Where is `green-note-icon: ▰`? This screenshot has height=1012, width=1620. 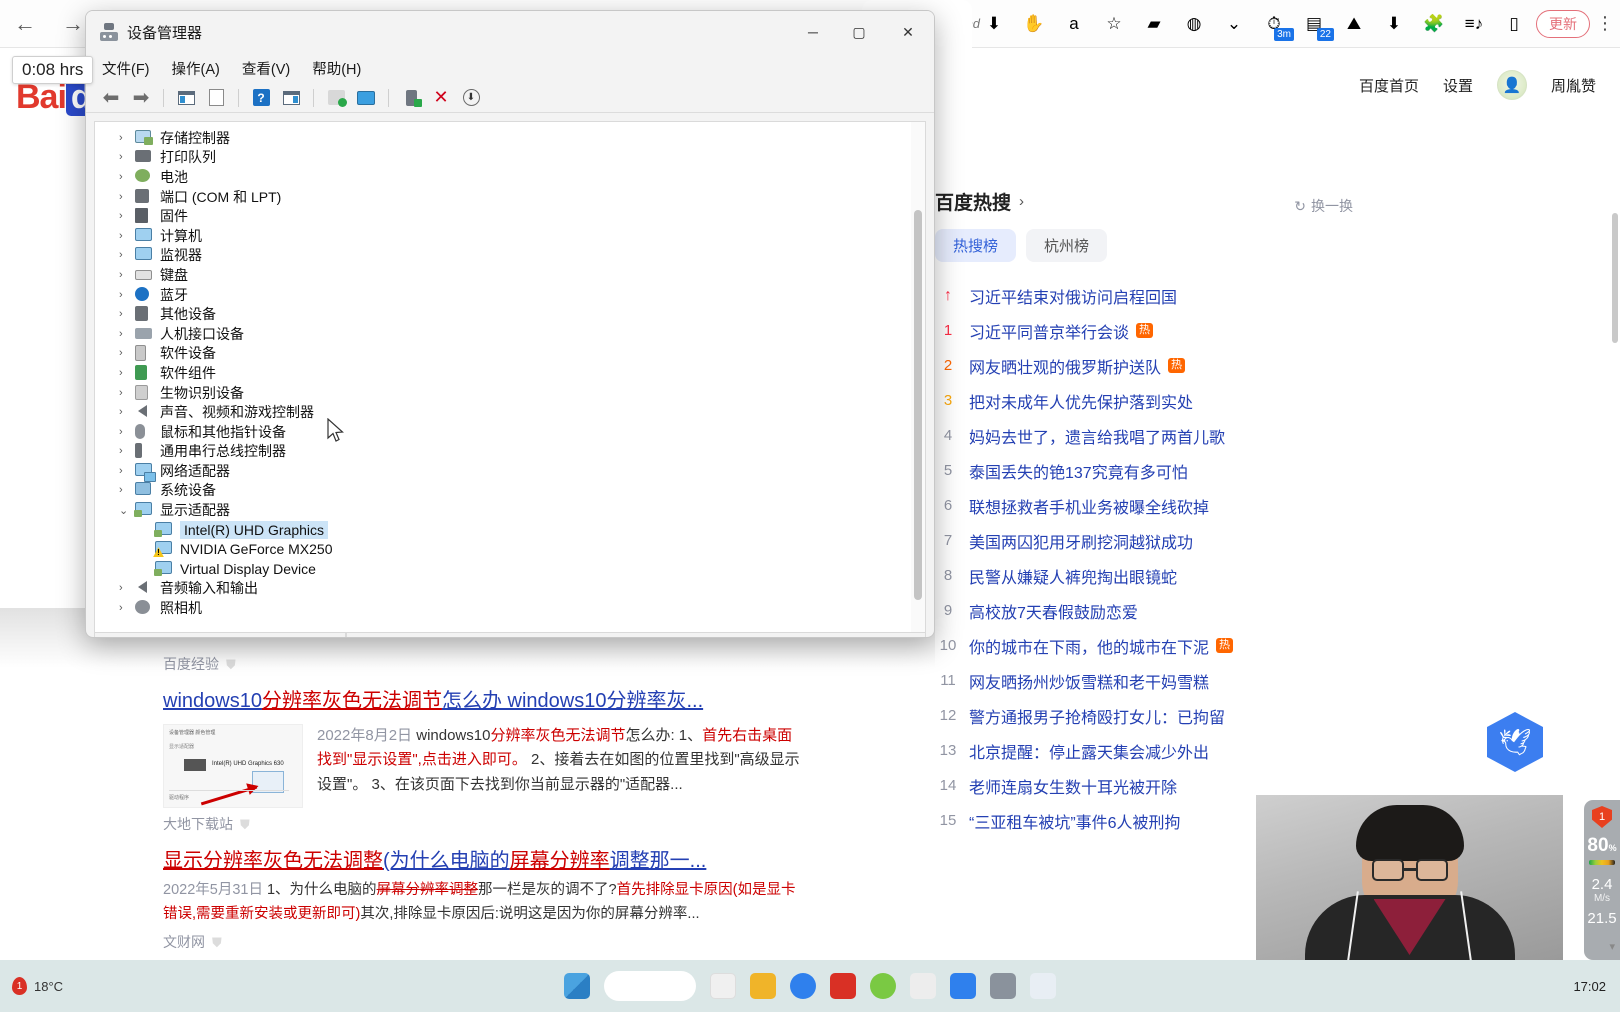
green-note-icon: ▰ is located at coordinates (1154, 24).